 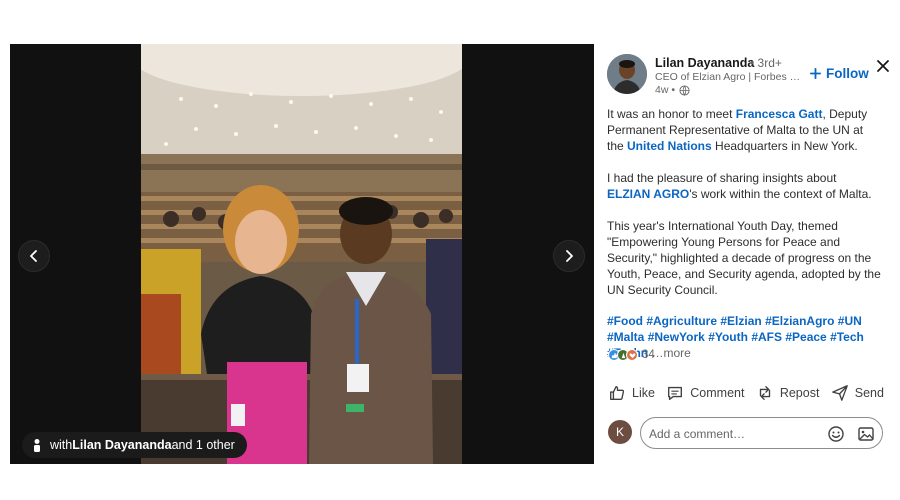 I want to click on hashtag-link: #Malta, so click(x=625, y=337).